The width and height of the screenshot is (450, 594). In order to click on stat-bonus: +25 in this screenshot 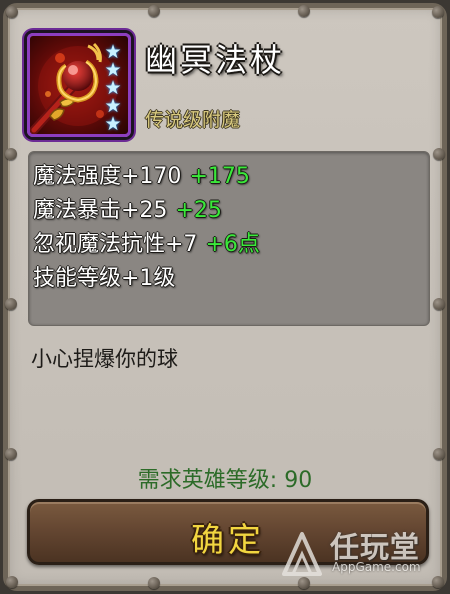, I will do `click(198, 210)`.